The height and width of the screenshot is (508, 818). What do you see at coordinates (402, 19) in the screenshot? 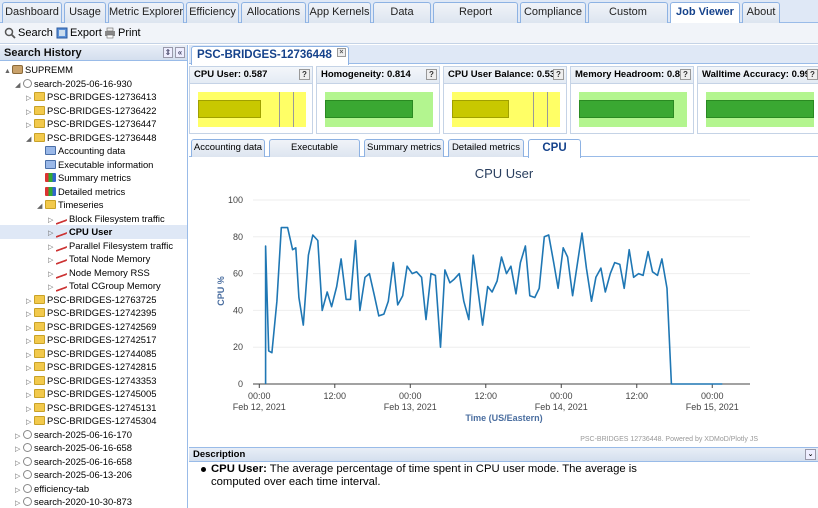
I see `nav-tab-data-export: Data Export` at bounding box center [402, 19].